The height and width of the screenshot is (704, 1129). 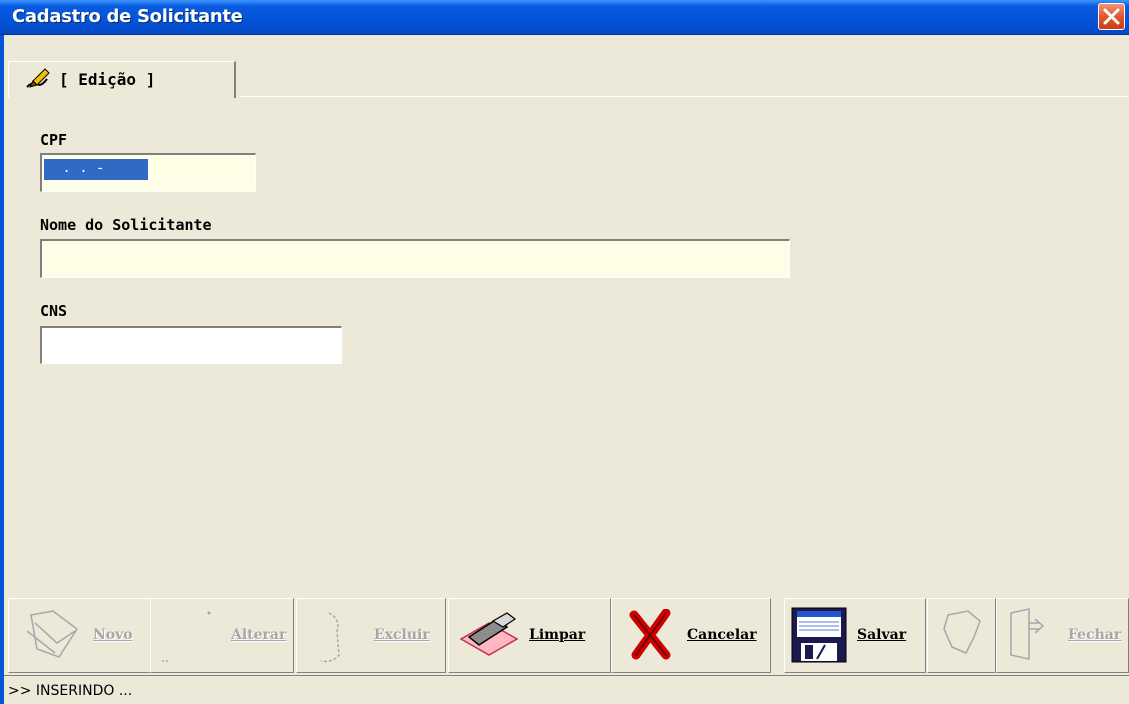 What do you see at coordinates (855, 635) in the screenshot?
I see `salvar-button: Salvar` at bounding box center [855, 635].